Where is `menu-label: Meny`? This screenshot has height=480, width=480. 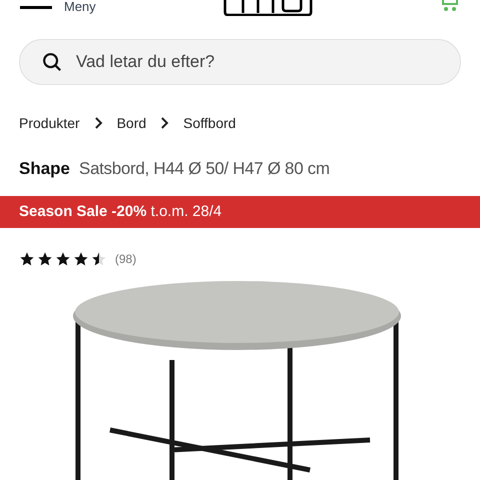 menu-label: Meny is located at coordinates (80, 6).